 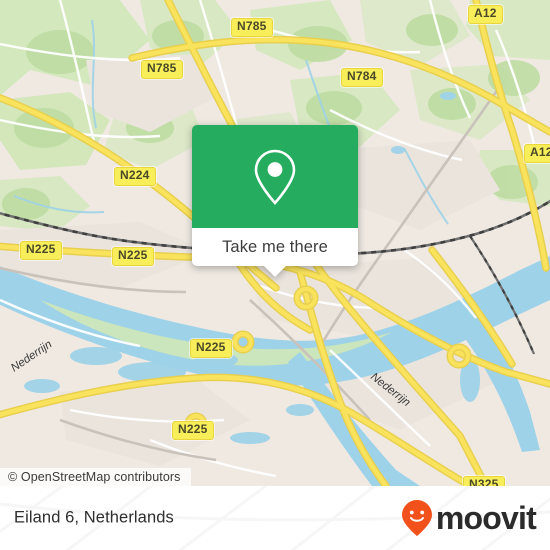 I want to click on take-me-there-callout: Take me there, so click(x=275, y=201).